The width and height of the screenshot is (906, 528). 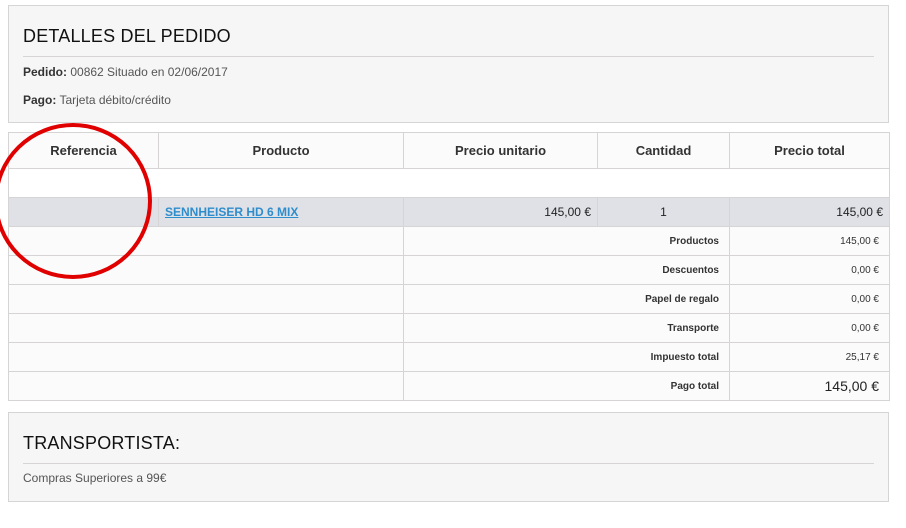 I want to click on carrier-title: TRANSPORTISTA:, so click(x=102, y=443).